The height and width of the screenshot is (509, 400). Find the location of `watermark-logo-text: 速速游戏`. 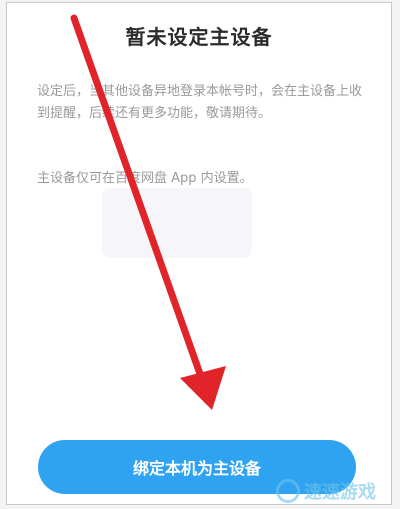

watermark-logo-text: 速速游戏 is located at coordinates (340, 492).